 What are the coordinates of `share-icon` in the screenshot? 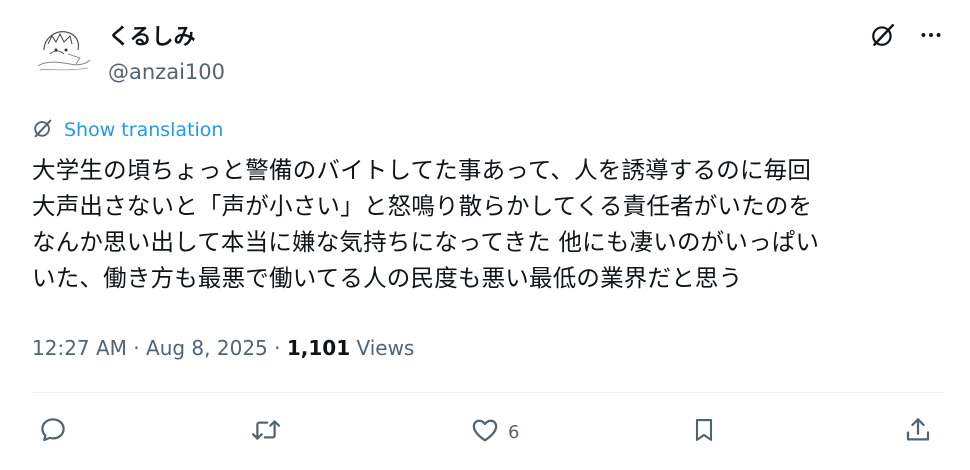 It's located at (918, 432).